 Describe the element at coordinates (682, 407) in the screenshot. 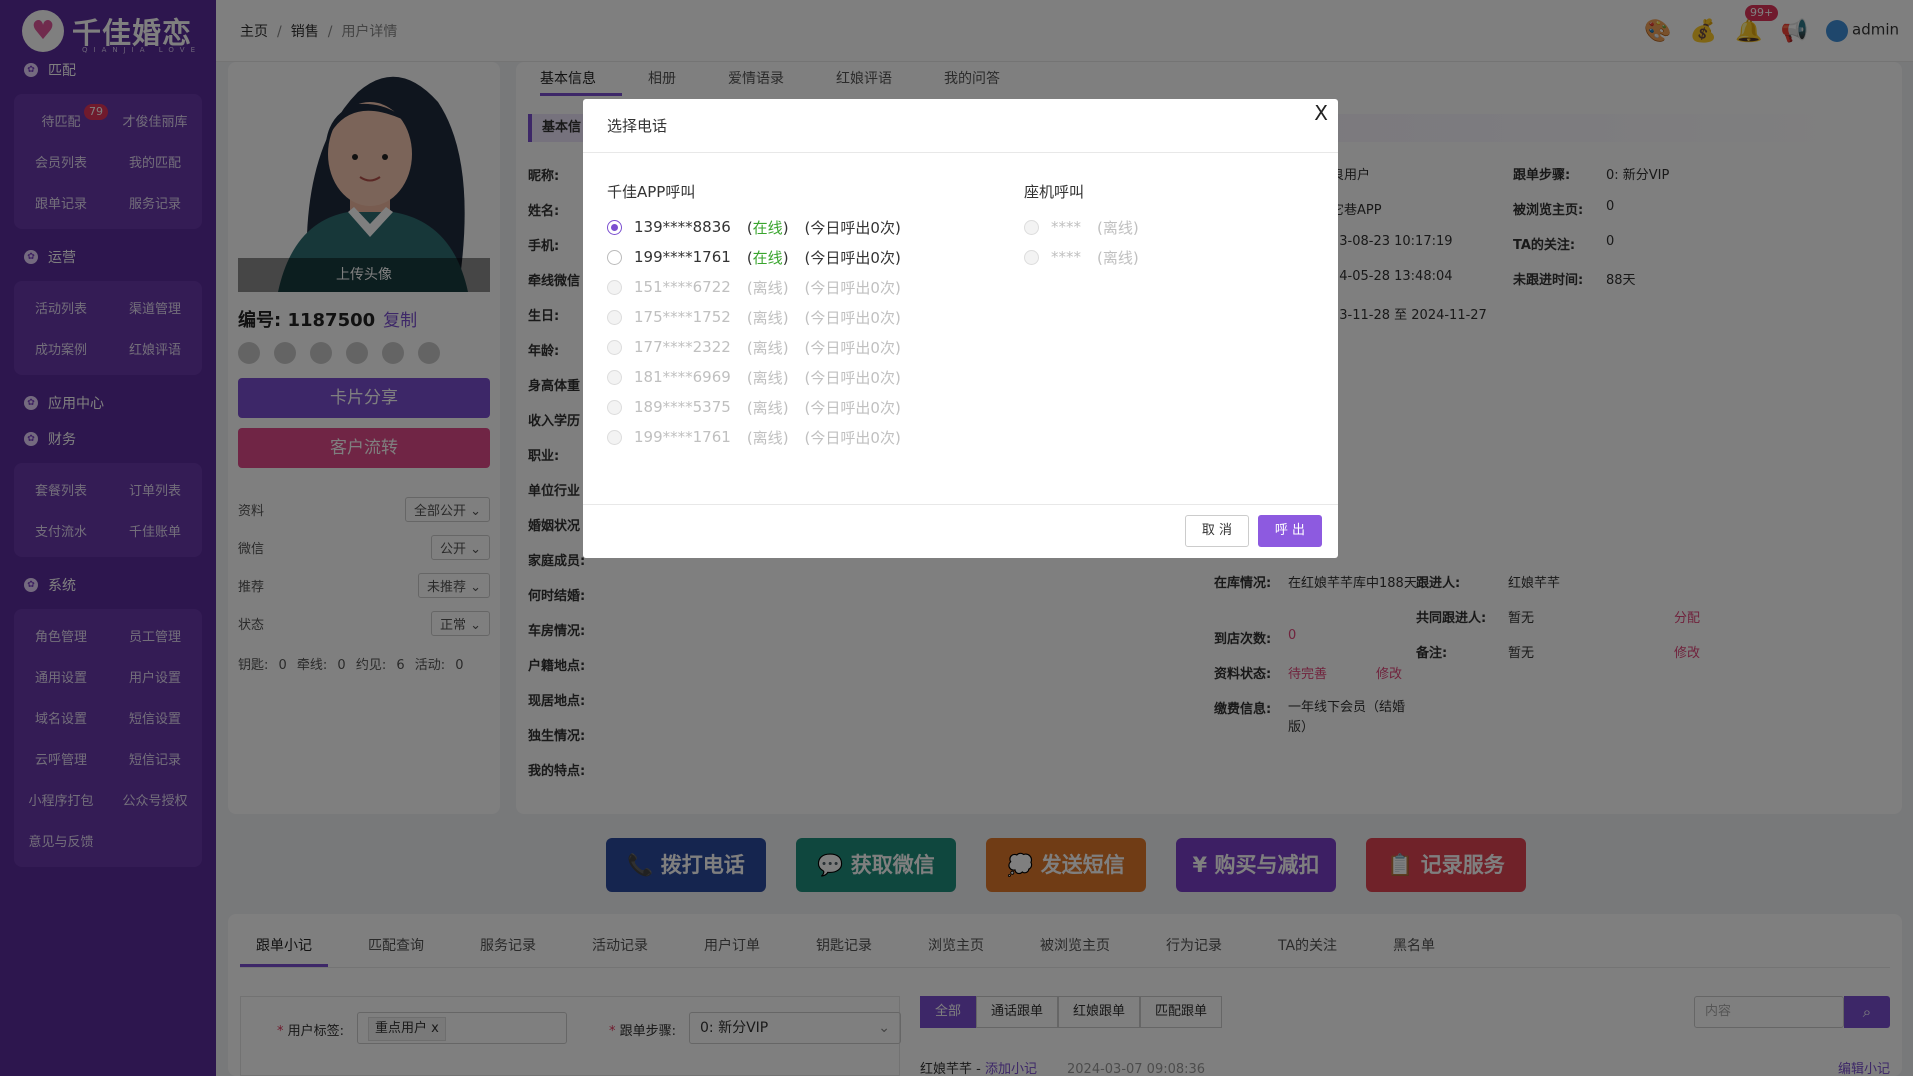

I see `phone-number: 189****5375` at that location.